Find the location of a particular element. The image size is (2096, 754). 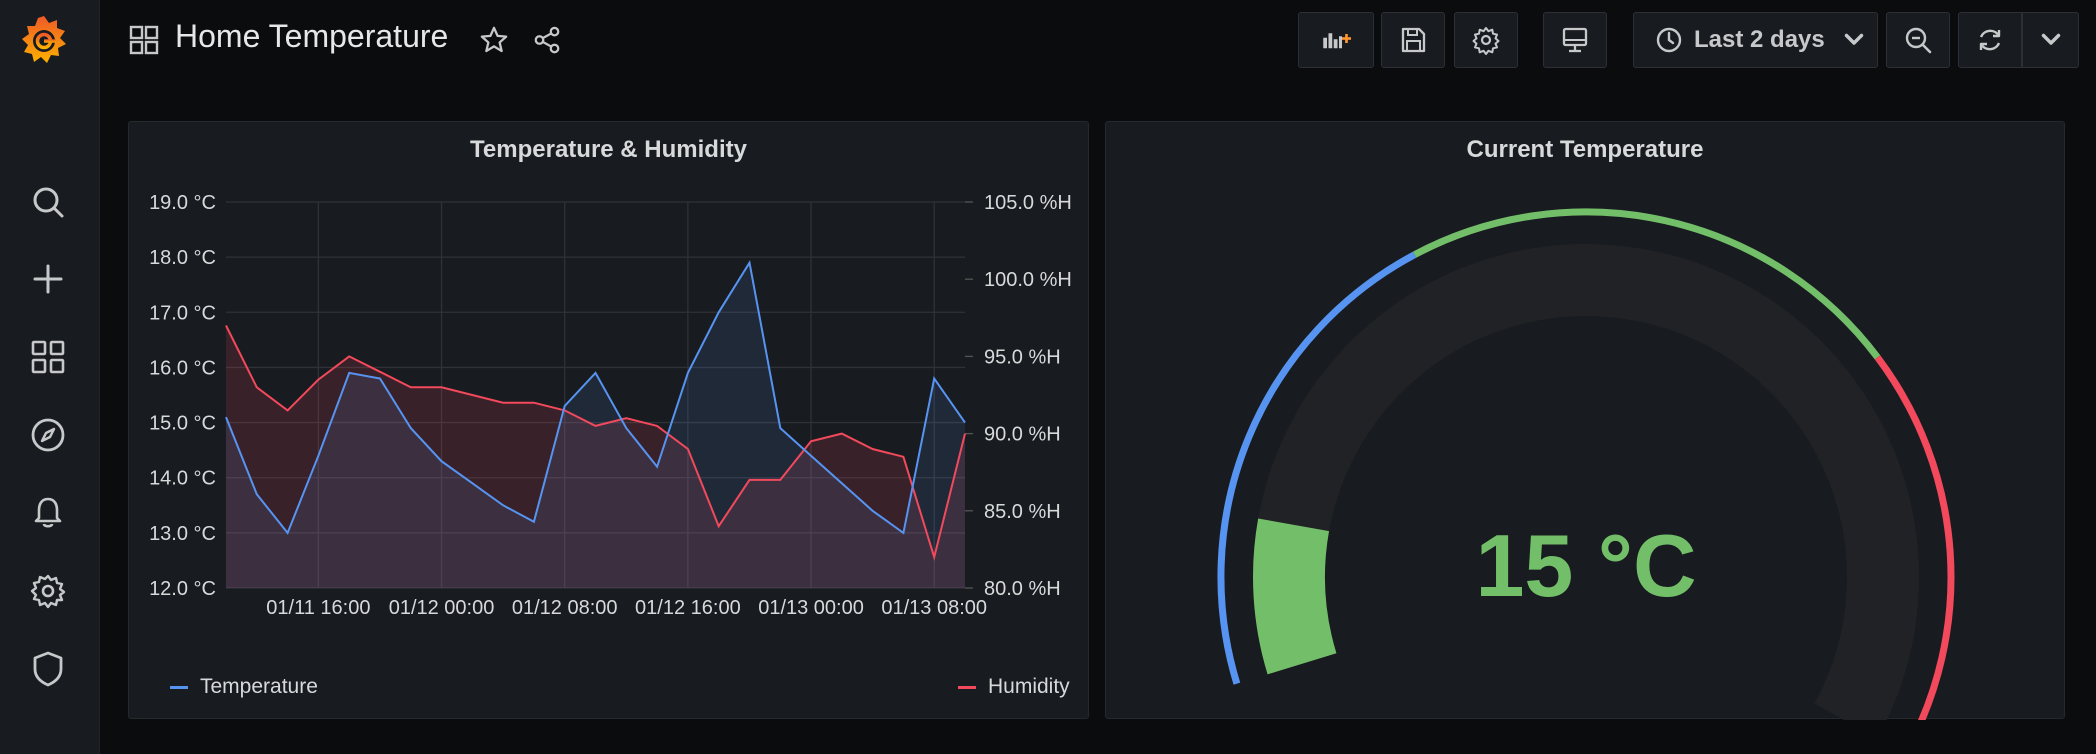

configuration-gear-icon is located at coordinates (48, 591).